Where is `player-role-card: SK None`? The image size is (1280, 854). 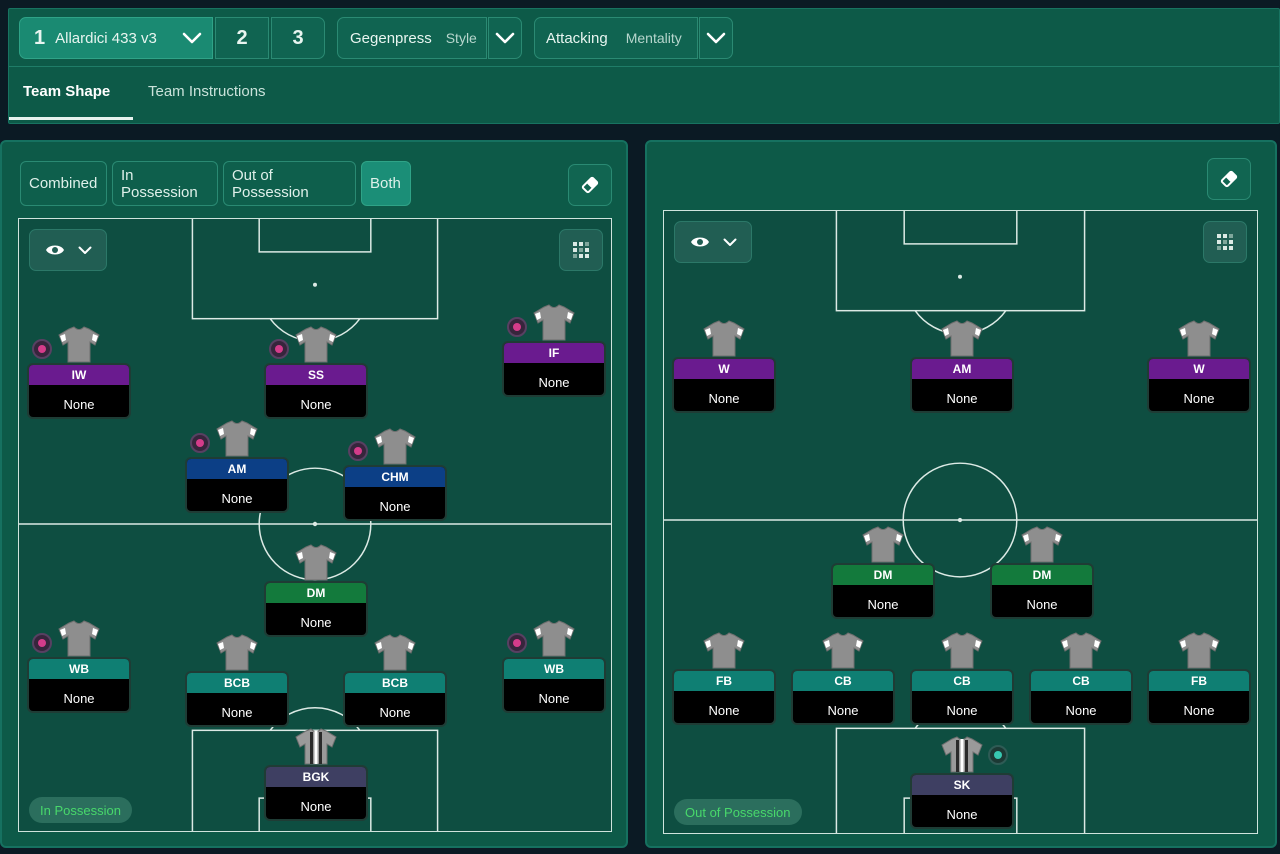 player-role-card: SK None is located at coordinates (962, 801).